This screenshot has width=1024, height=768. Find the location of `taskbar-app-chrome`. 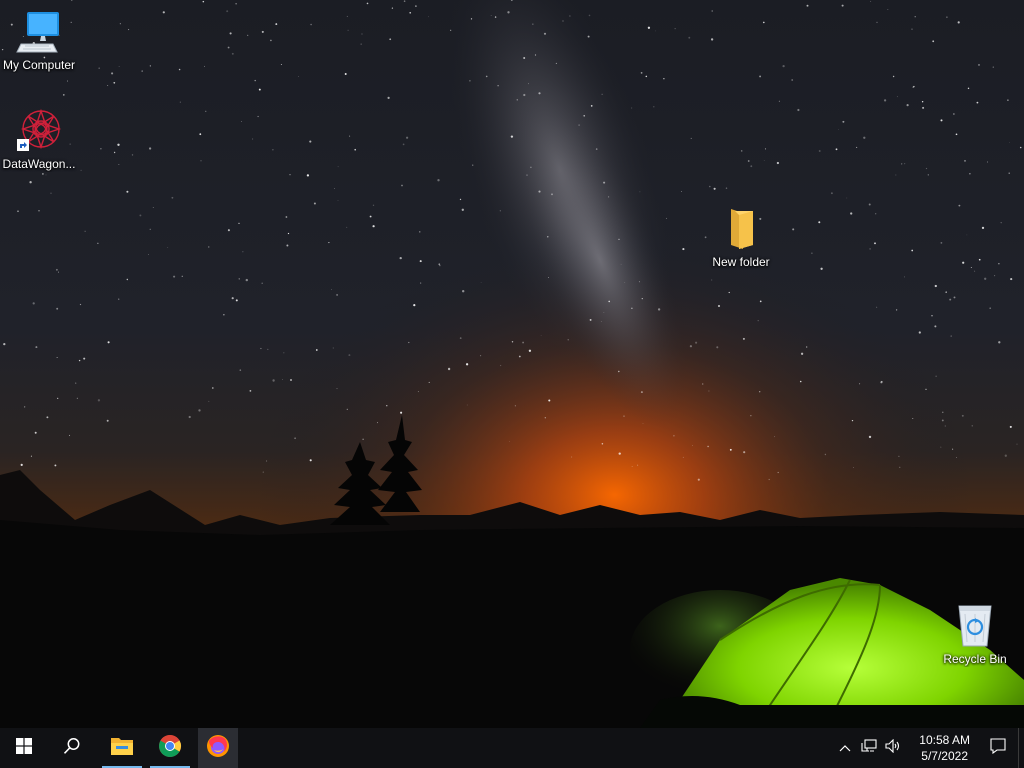

taskbar-app-chrome is located at coordinates (170, 748).